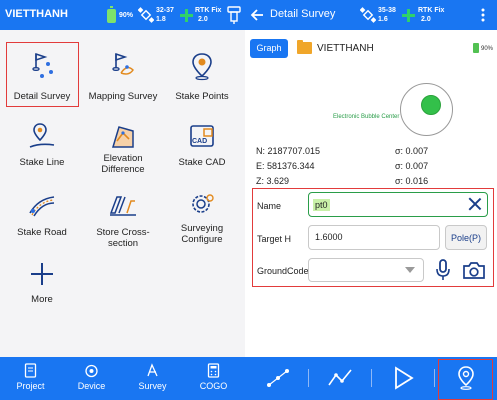 The width and height of the screenshot is (497, 400). What do you see at coordinates (374, 237) in the screenshot?
I see `target-height-input: 1.6000` at bounding box center [374, 237].